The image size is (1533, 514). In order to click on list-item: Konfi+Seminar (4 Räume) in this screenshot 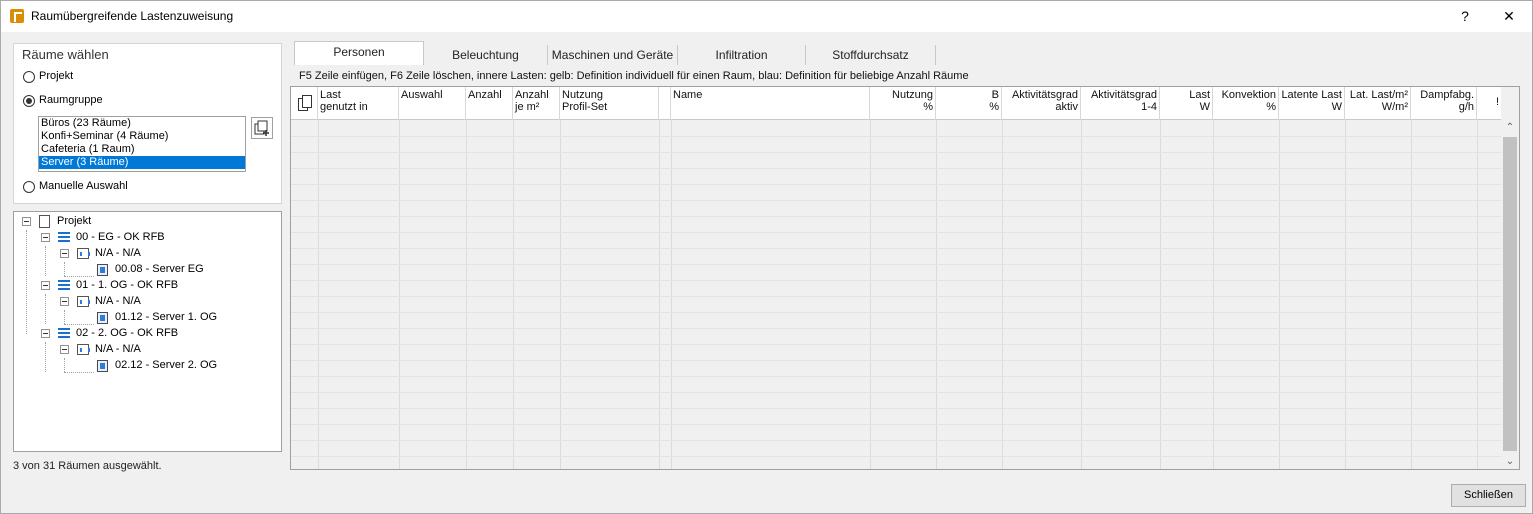, I will do `click(142, 136)`.